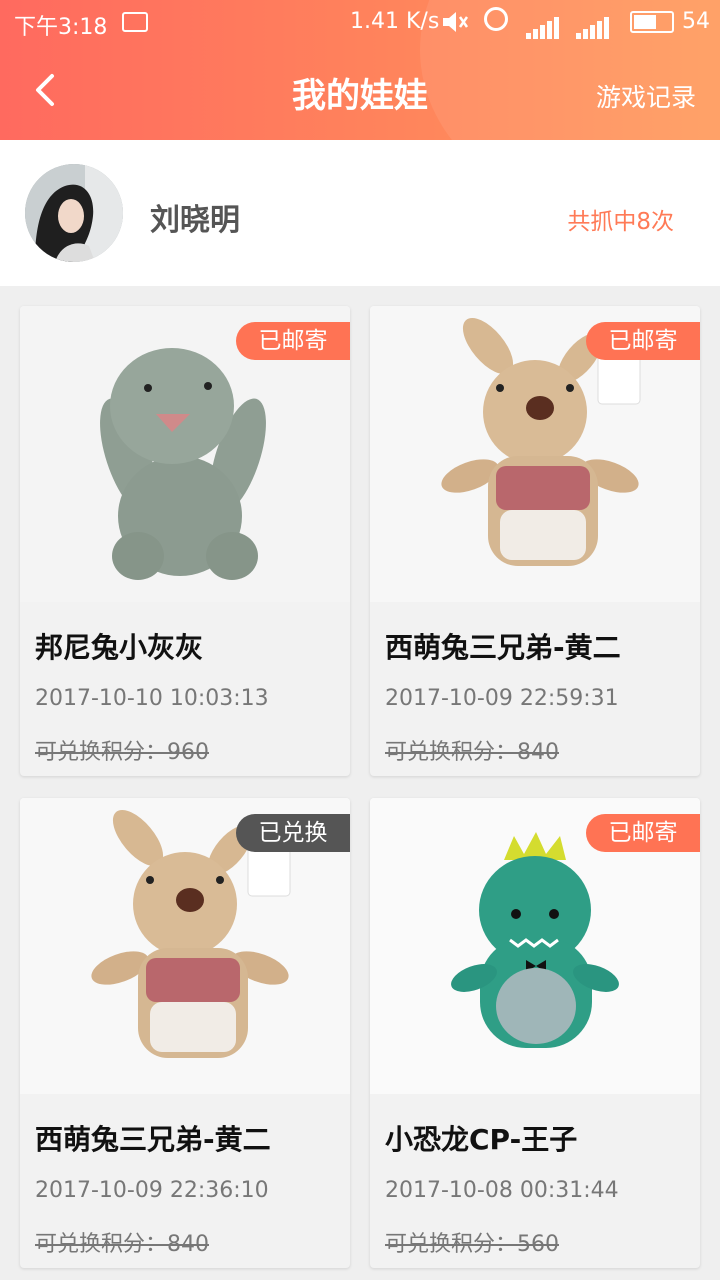 The width and height of the screenshot is (720, 1280). I want to click on catch-count: 共抓中8次, so click(620, 222).